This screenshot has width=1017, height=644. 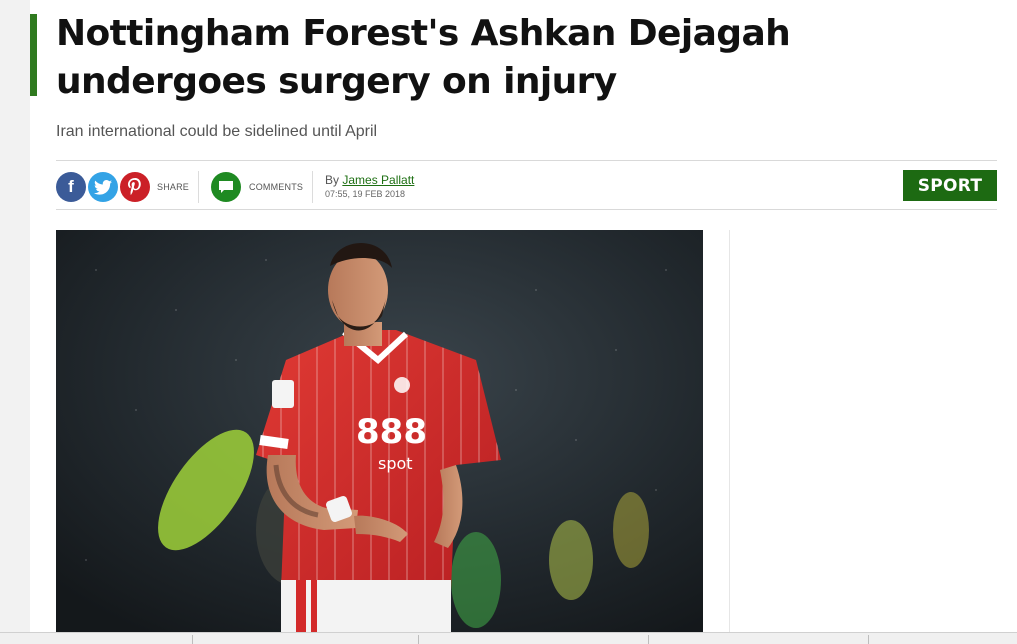 I want to click on headline-accent-bar, so click(x=33, y=55).